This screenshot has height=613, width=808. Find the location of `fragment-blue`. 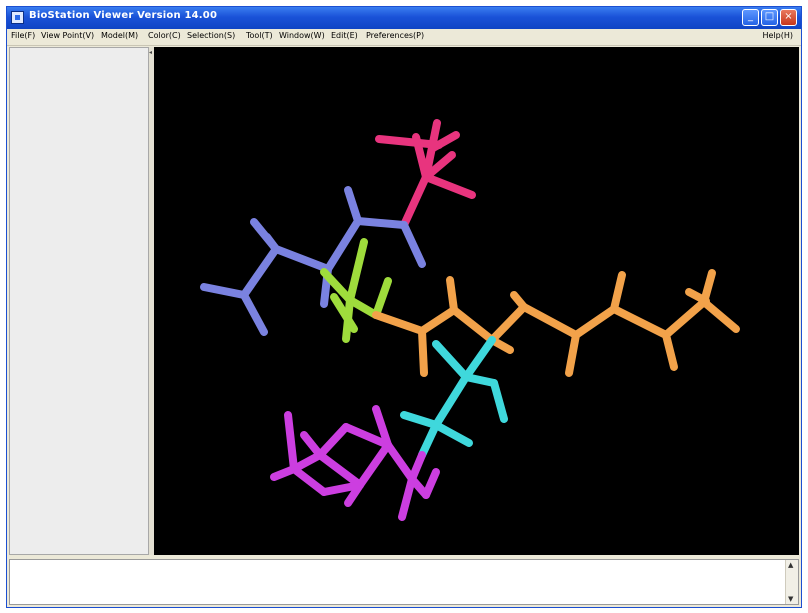

fragment-blue is located at coordinates (313, 261).